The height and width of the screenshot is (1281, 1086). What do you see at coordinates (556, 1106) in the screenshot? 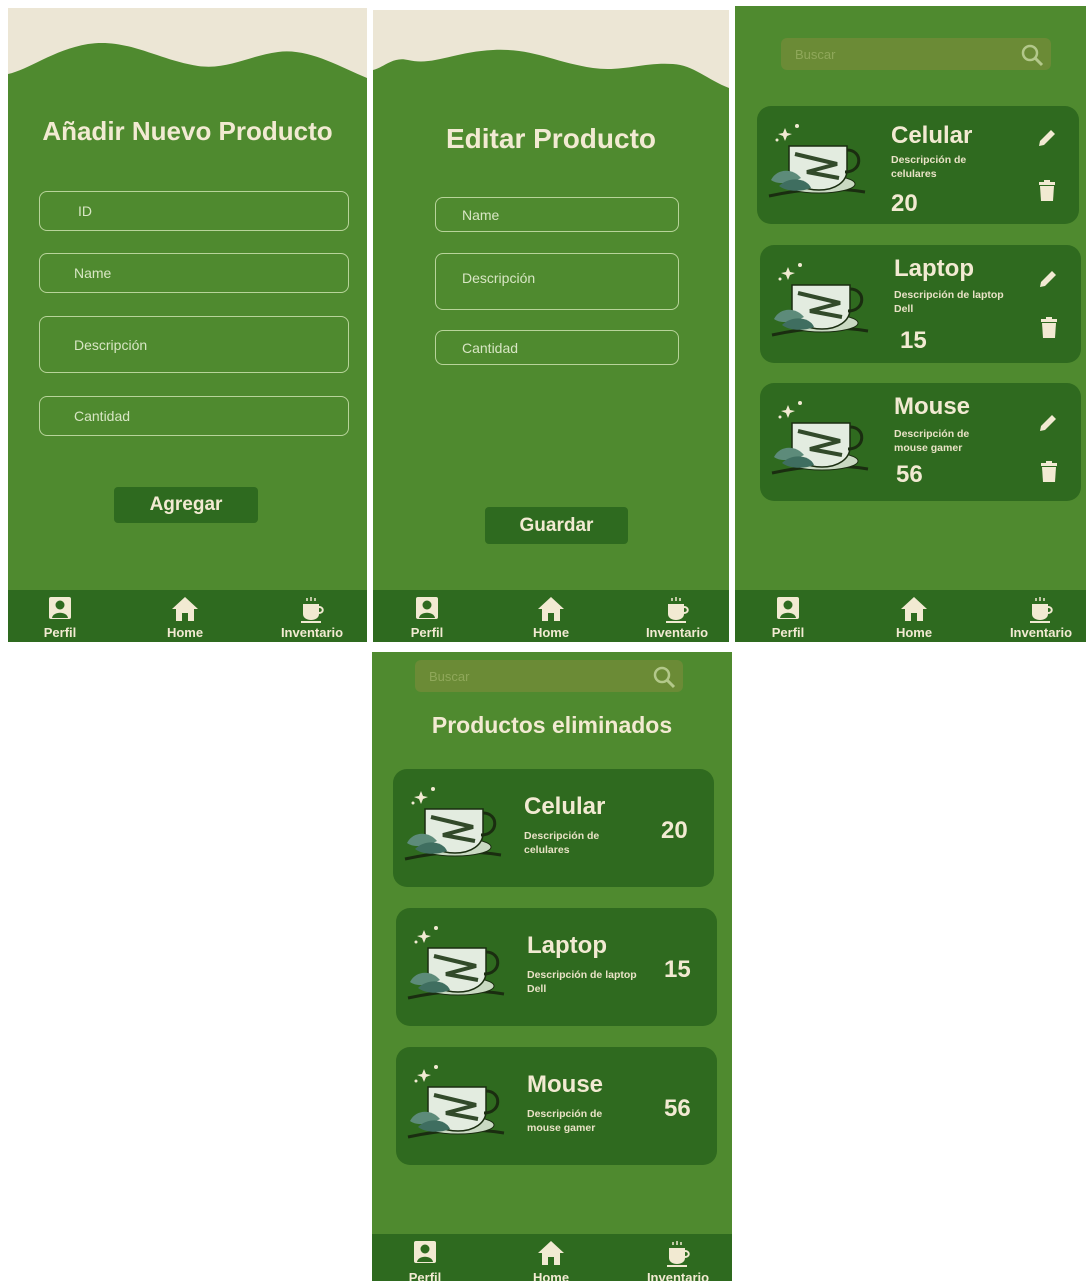
I see `deleted-product-card: Mouse Descripción de mouse gamer 56` at bounding box center [556, 1106].